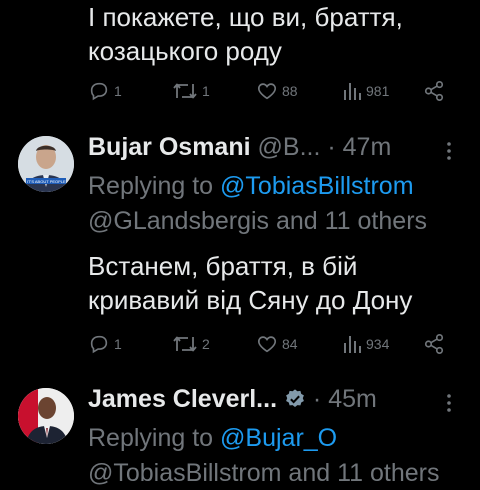 This screenshot has height=490, width=480. I want to click on tweet3-replying-line: Replying to @Bujar_O, so click(212, 438).